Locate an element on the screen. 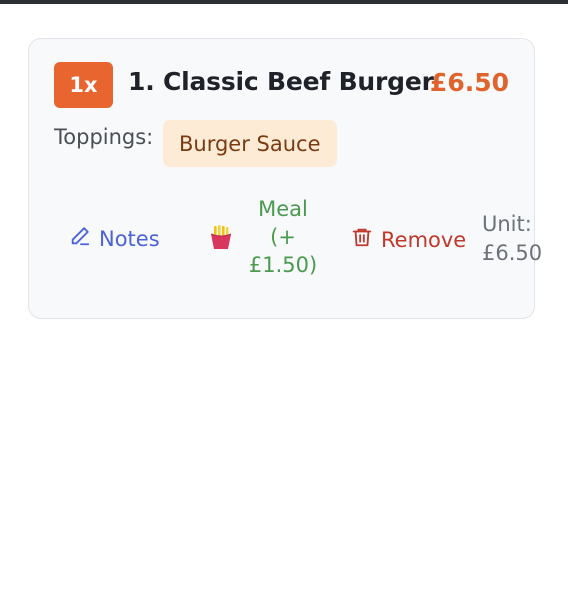  unit-label: Unit: is located at coordinates (507, 224).